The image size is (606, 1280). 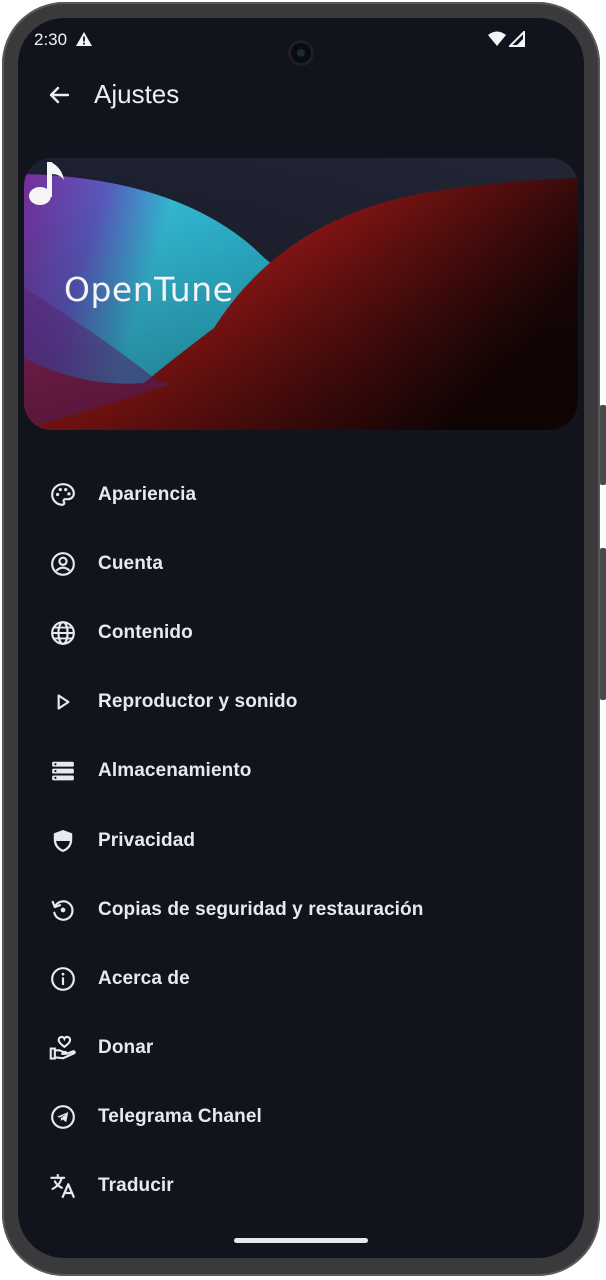 I want to click on settings-item-label: Reproductor y sonido, so click(x=198, y=702).